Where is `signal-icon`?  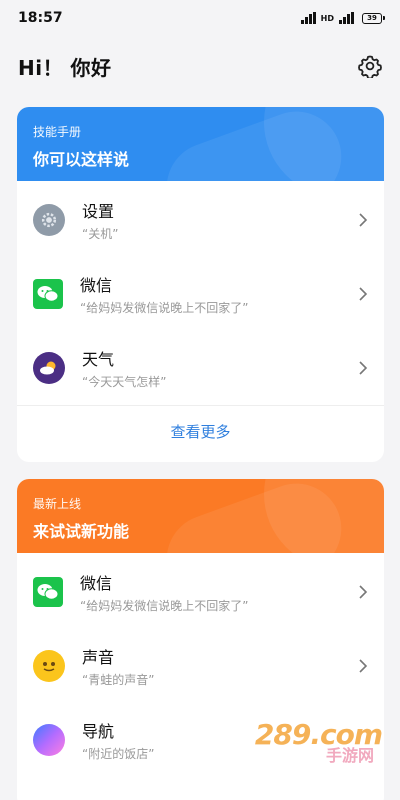 signal-icon is located at coordinates (308, 18).